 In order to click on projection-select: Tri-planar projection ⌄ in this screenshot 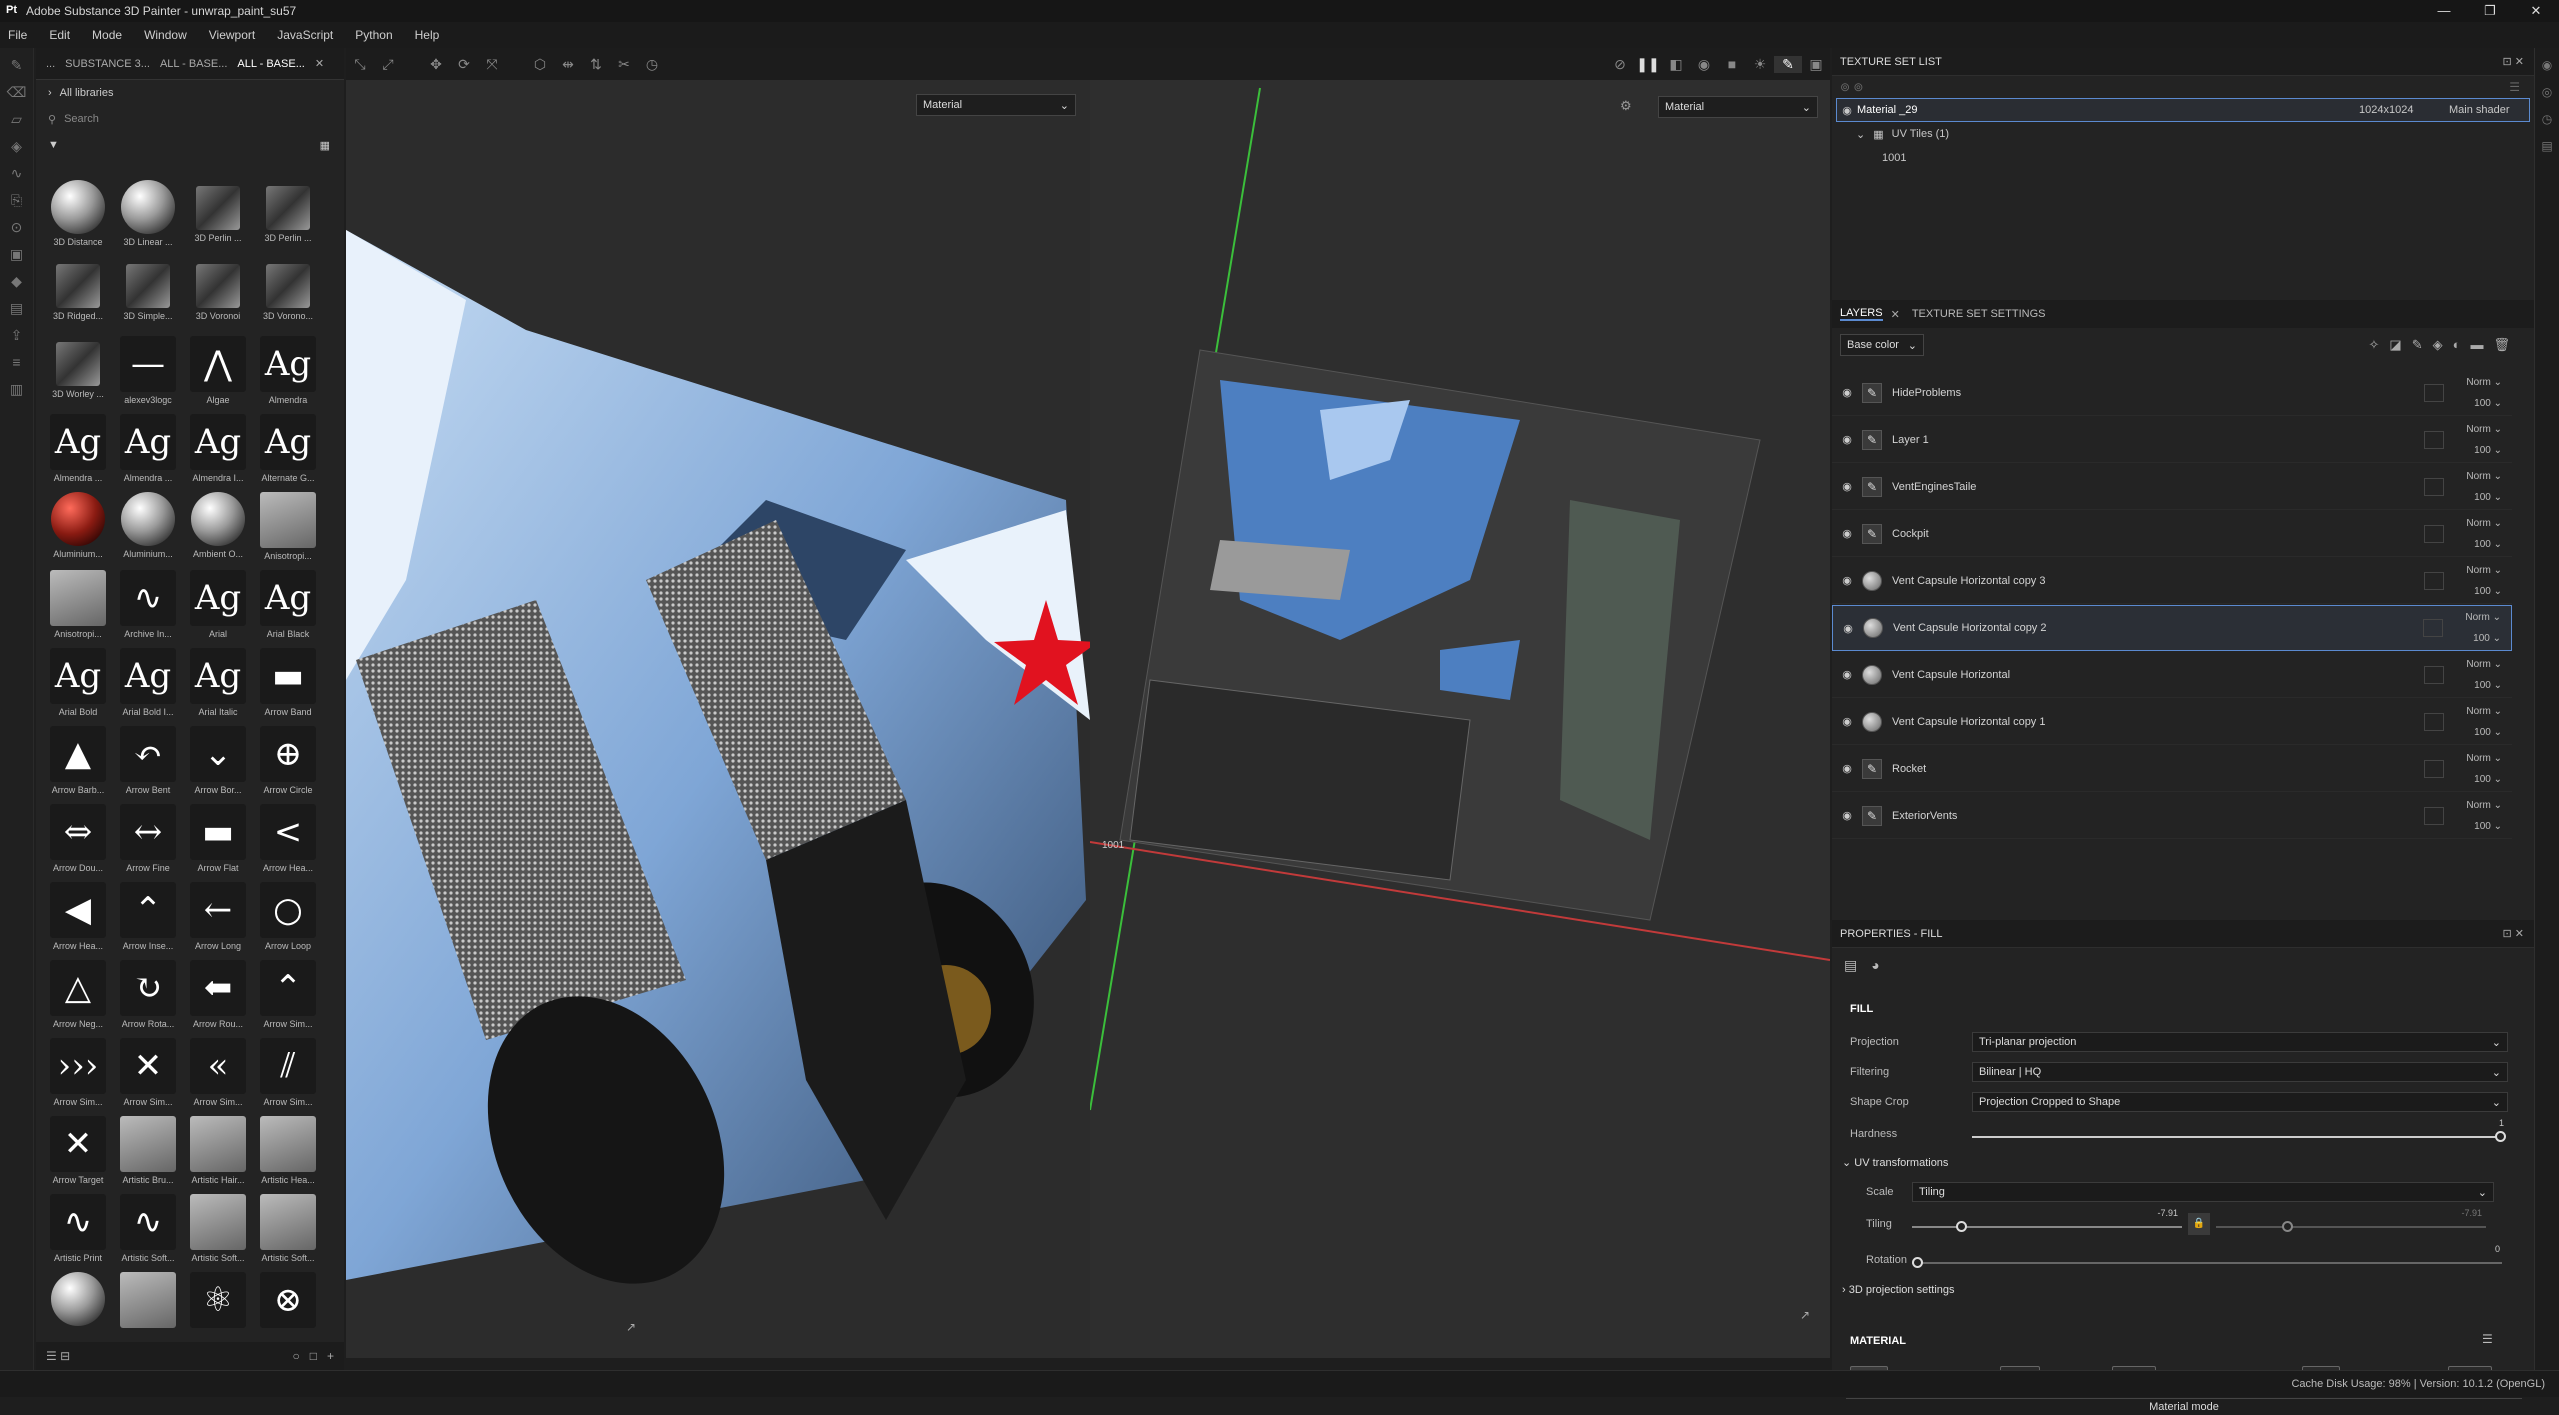, I will do `click(2240, 1042)`.